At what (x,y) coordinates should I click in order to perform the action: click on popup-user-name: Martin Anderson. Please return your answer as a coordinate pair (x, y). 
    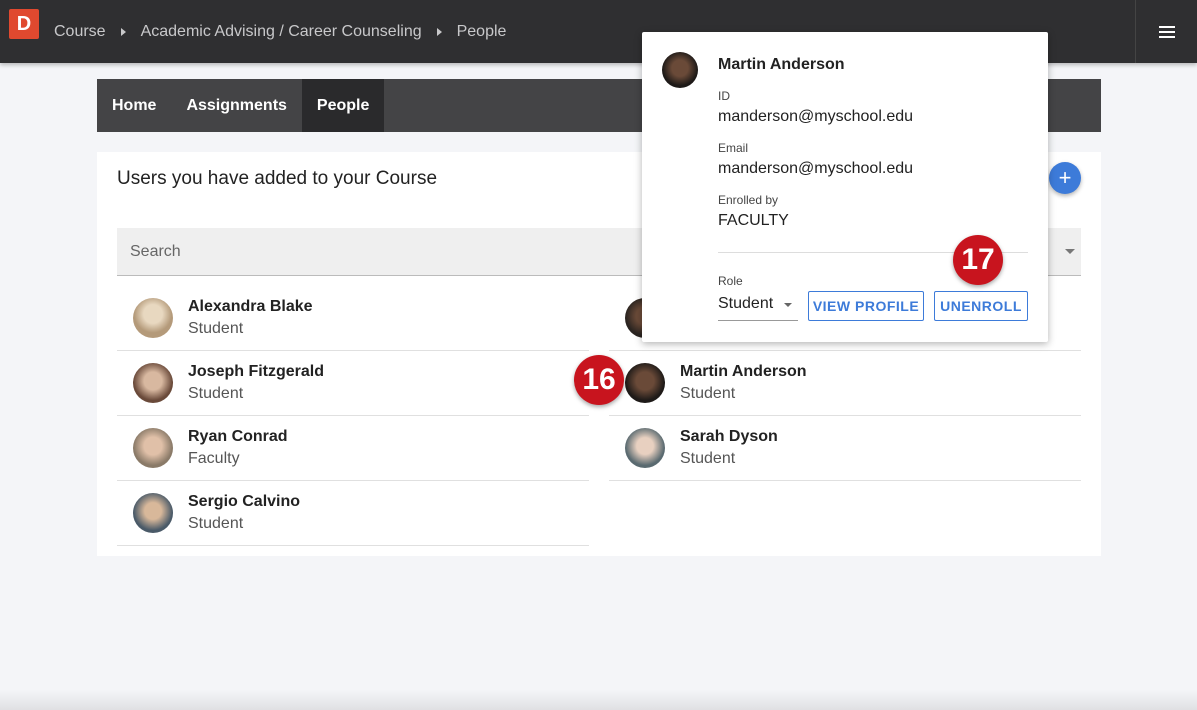
    Looking at the image, I should click on (781, 64).